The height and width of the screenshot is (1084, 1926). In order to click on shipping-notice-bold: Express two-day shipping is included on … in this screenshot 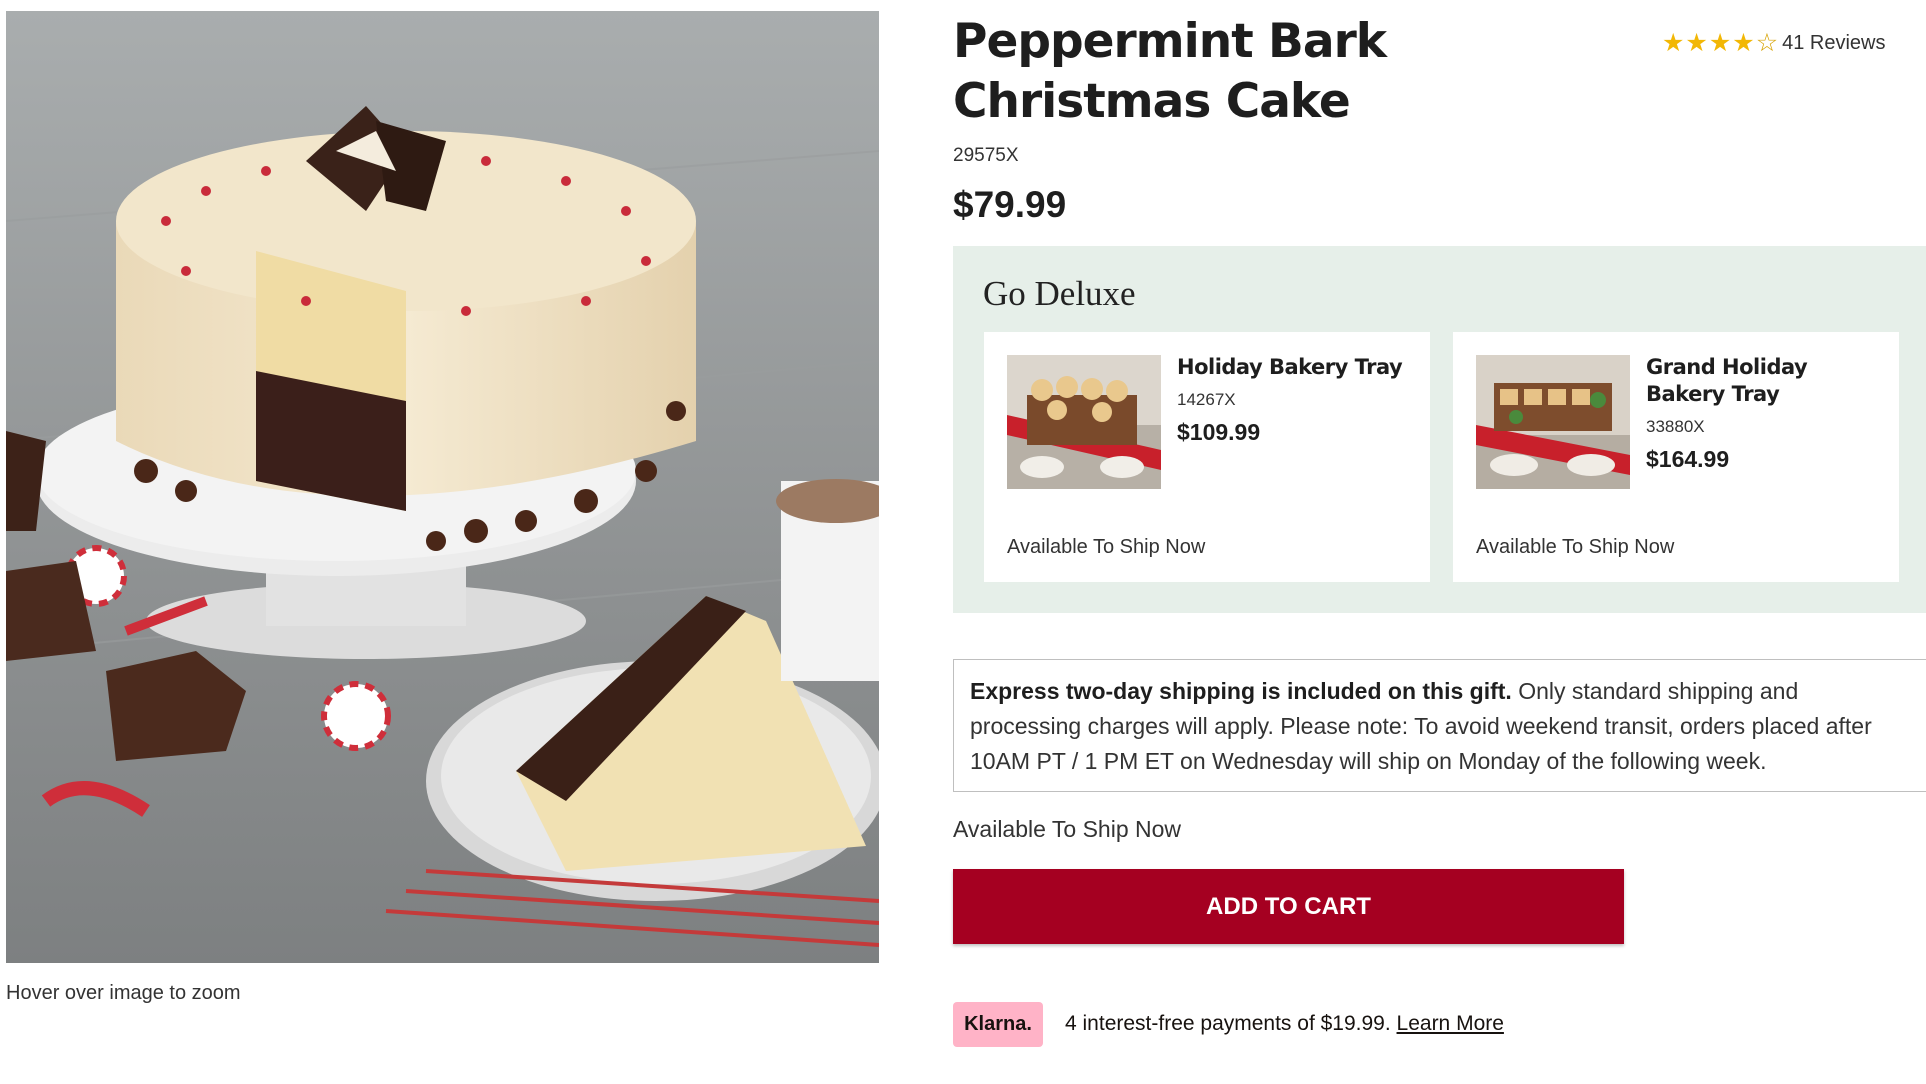, I will do `click(1241, 691)`.